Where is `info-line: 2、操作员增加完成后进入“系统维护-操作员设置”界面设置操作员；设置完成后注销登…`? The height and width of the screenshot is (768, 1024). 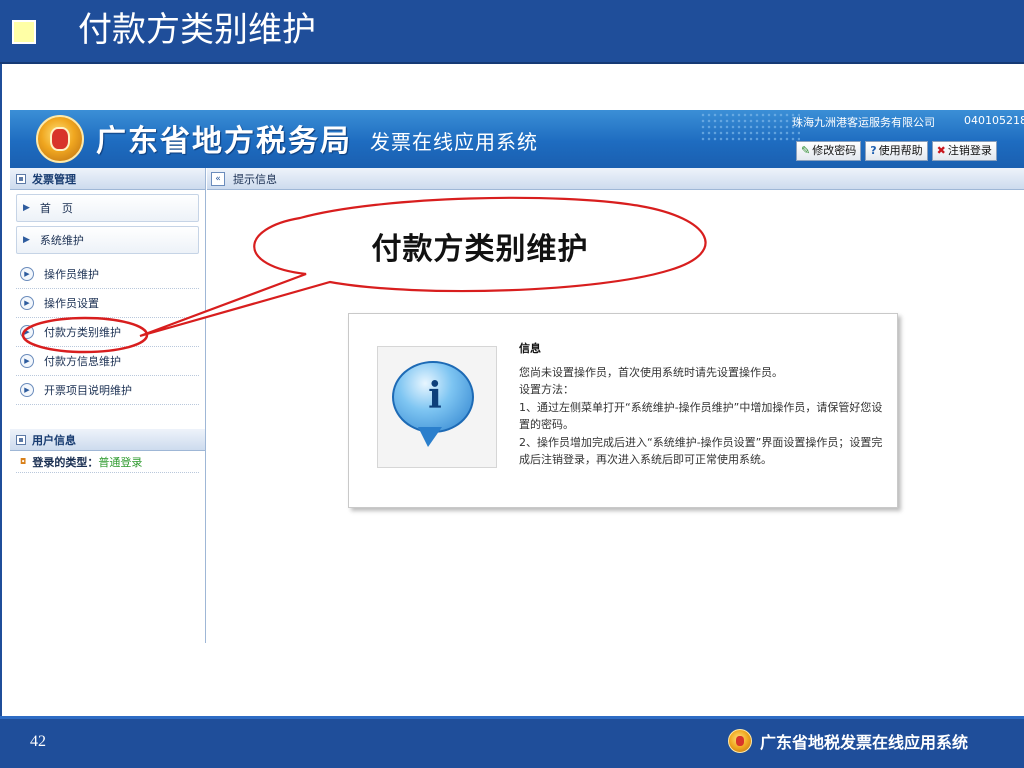 info-line: 2、操作员增加完成后进入“系统维护-操作员设置”界面设置操作员；设置完成后注销登… is located at coordinates (701, 451).